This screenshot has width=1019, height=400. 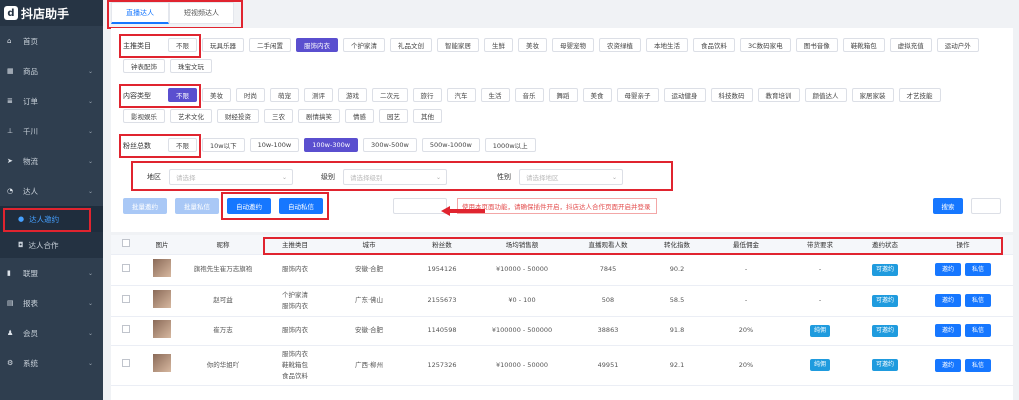 I want to click on chip-智能家居: 智能家居, so click(x=458, y=45).